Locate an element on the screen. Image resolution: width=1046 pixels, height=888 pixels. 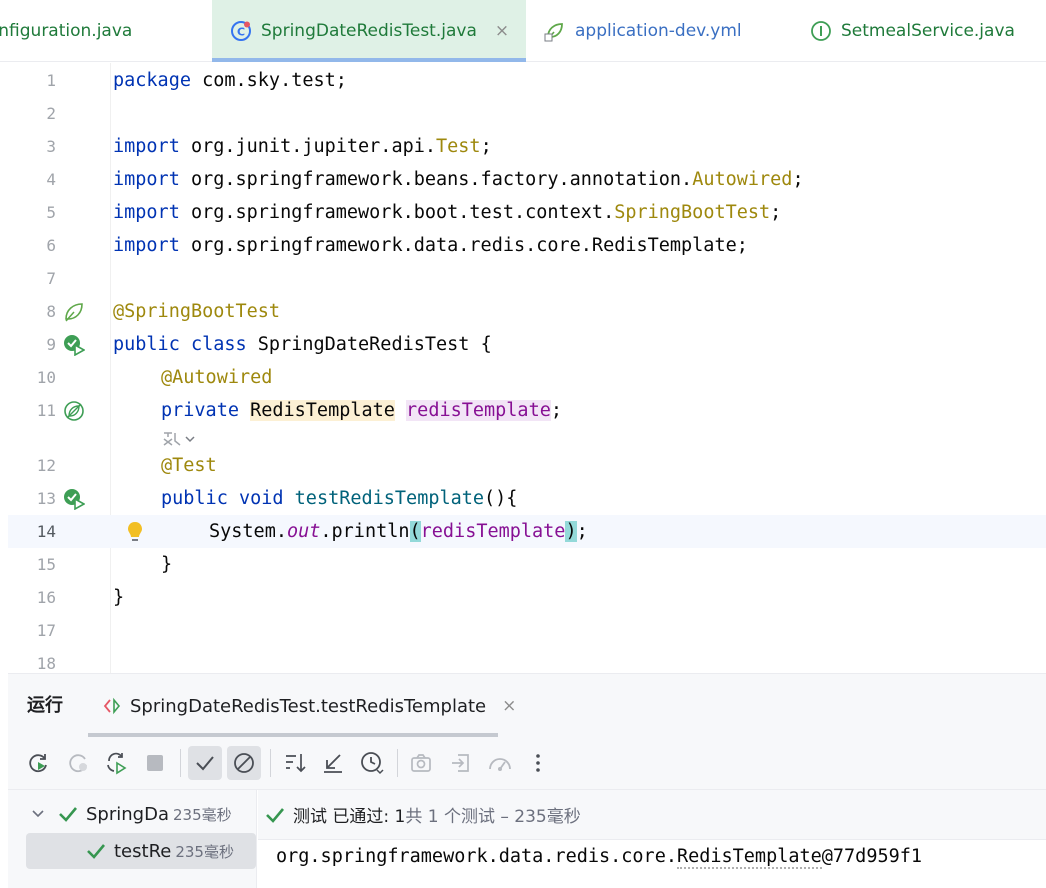
lightbulb-icon is located at coordinates (135, 534).